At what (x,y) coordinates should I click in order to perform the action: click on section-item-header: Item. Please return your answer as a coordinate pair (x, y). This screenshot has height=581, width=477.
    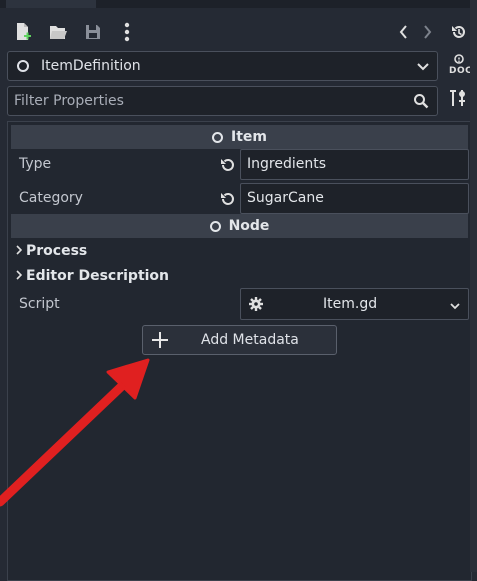
    Looking at the image, I should click on (239, 137).